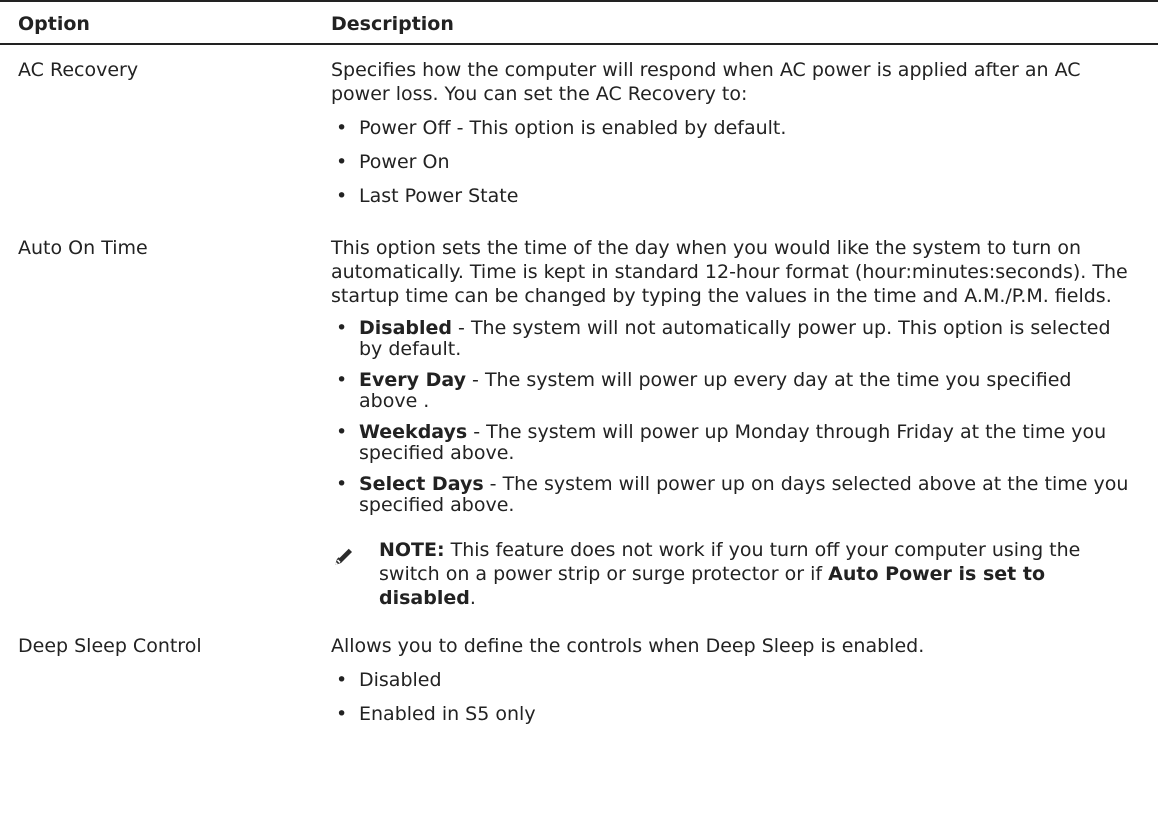 The width and height of the screenshot is (1158, 834). What do you see at coordinates (404, 162) in the screenshot?
I see `list-item-text: Power On` at bounding box center [404, 162].